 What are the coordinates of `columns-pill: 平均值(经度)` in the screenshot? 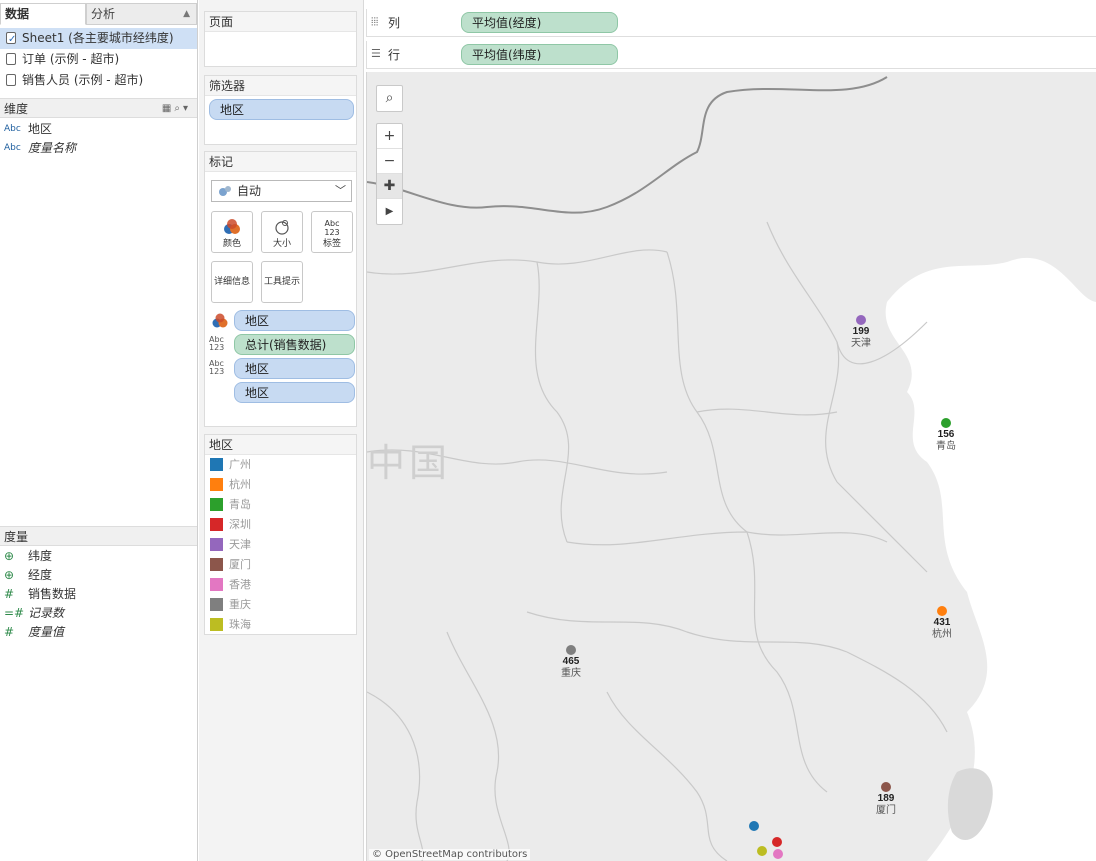 It's located at (539, 22).